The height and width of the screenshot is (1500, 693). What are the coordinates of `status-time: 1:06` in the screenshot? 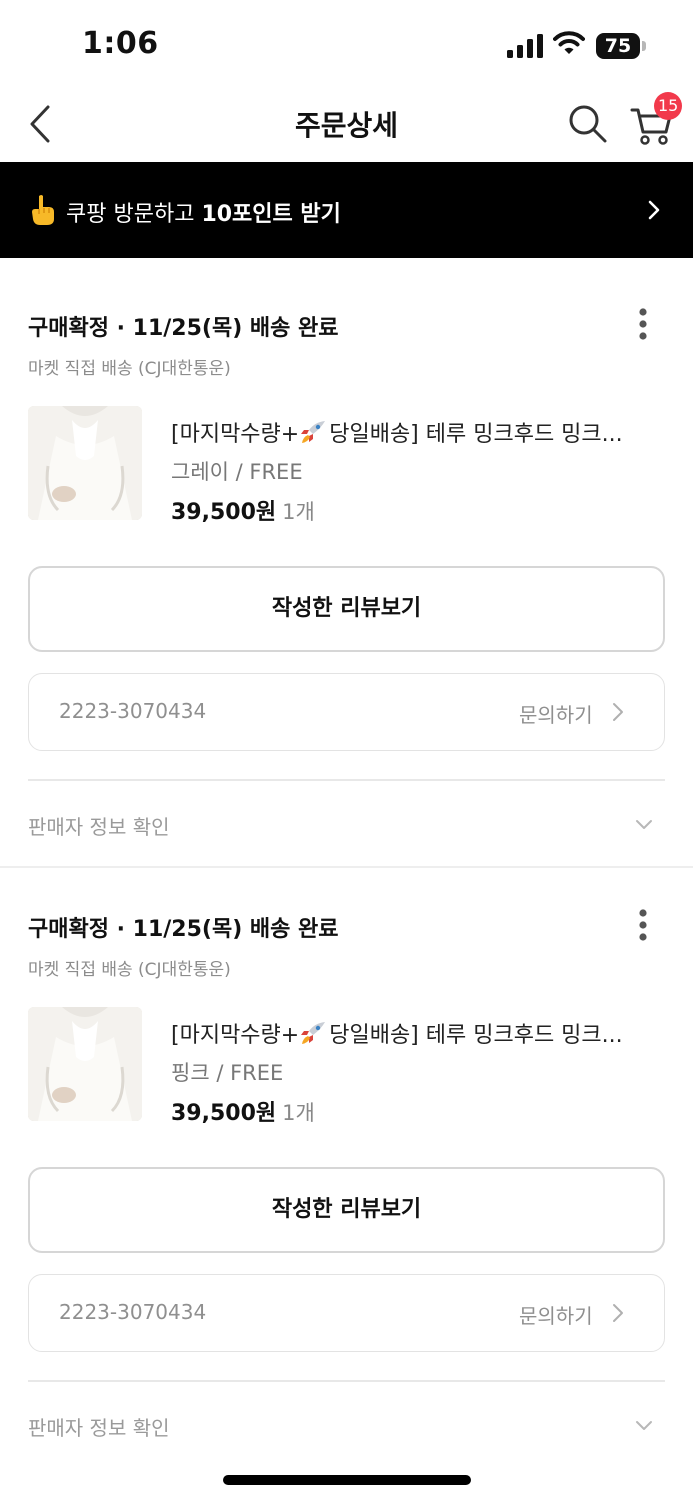 It's located at (120, 43).